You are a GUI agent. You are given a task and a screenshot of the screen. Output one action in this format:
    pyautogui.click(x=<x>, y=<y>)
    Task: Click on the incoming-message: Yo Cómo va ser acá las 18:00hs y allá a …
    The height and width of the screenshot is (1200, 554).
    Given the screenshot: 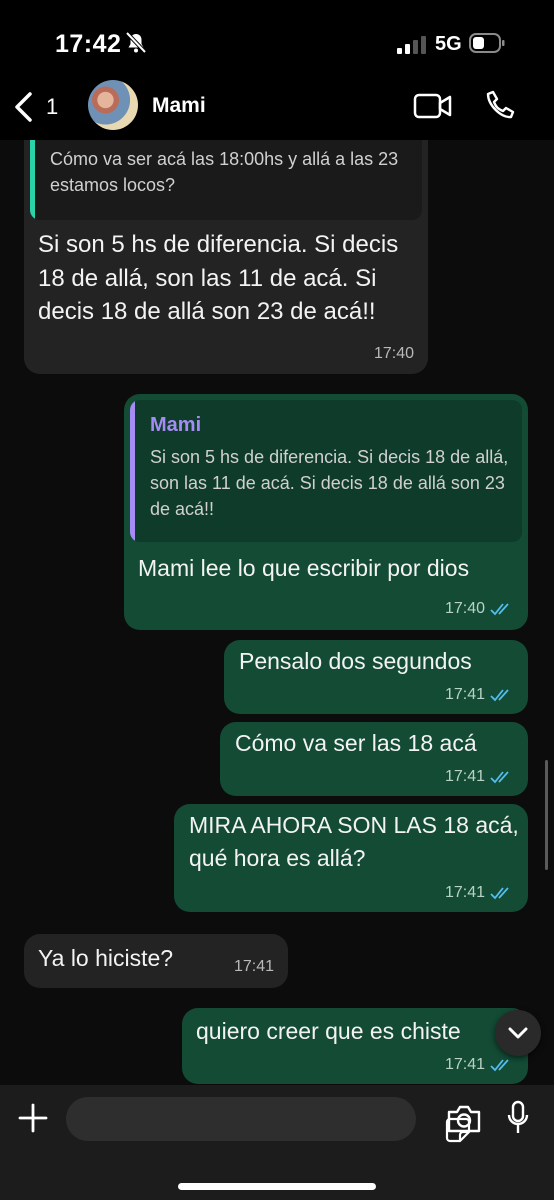 What is the action you would take?
    pyautogui.click(x=226, y=257)
    